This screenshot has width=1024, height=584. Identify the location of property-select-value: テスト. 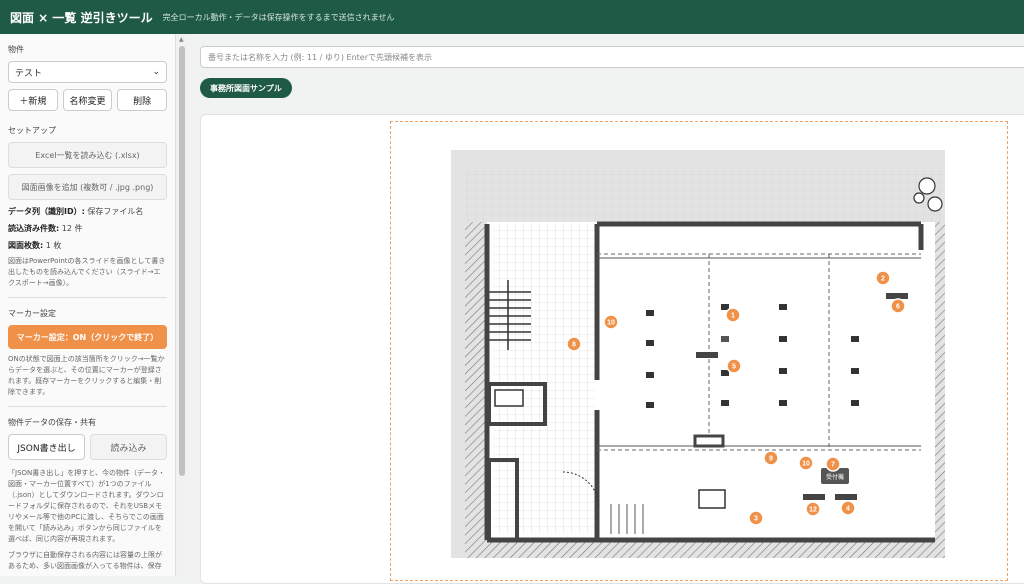
(29, 73).